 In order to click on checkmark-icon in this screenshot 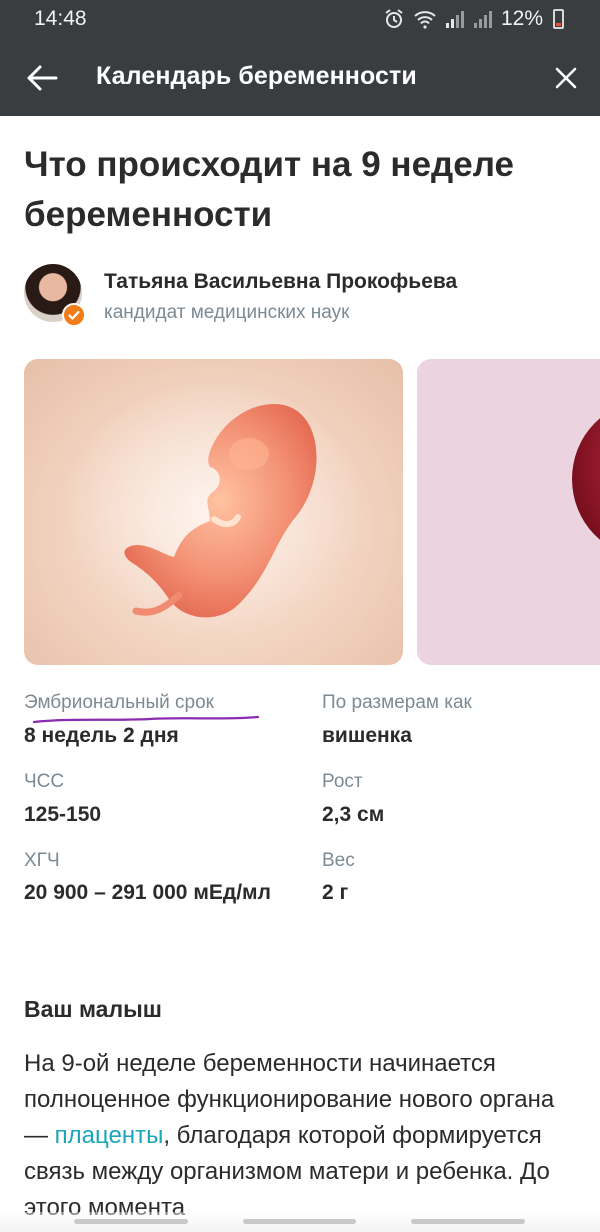, I will do `click(74, 315)`.